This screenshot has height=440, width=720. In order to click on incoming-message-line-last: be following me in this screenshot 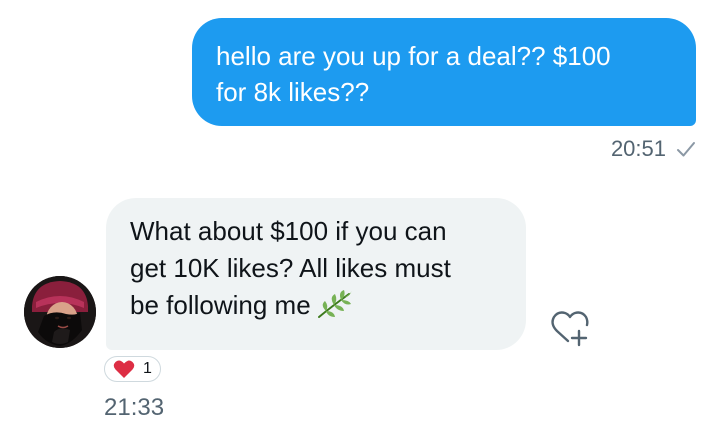, I will do `click(316, 305)`.